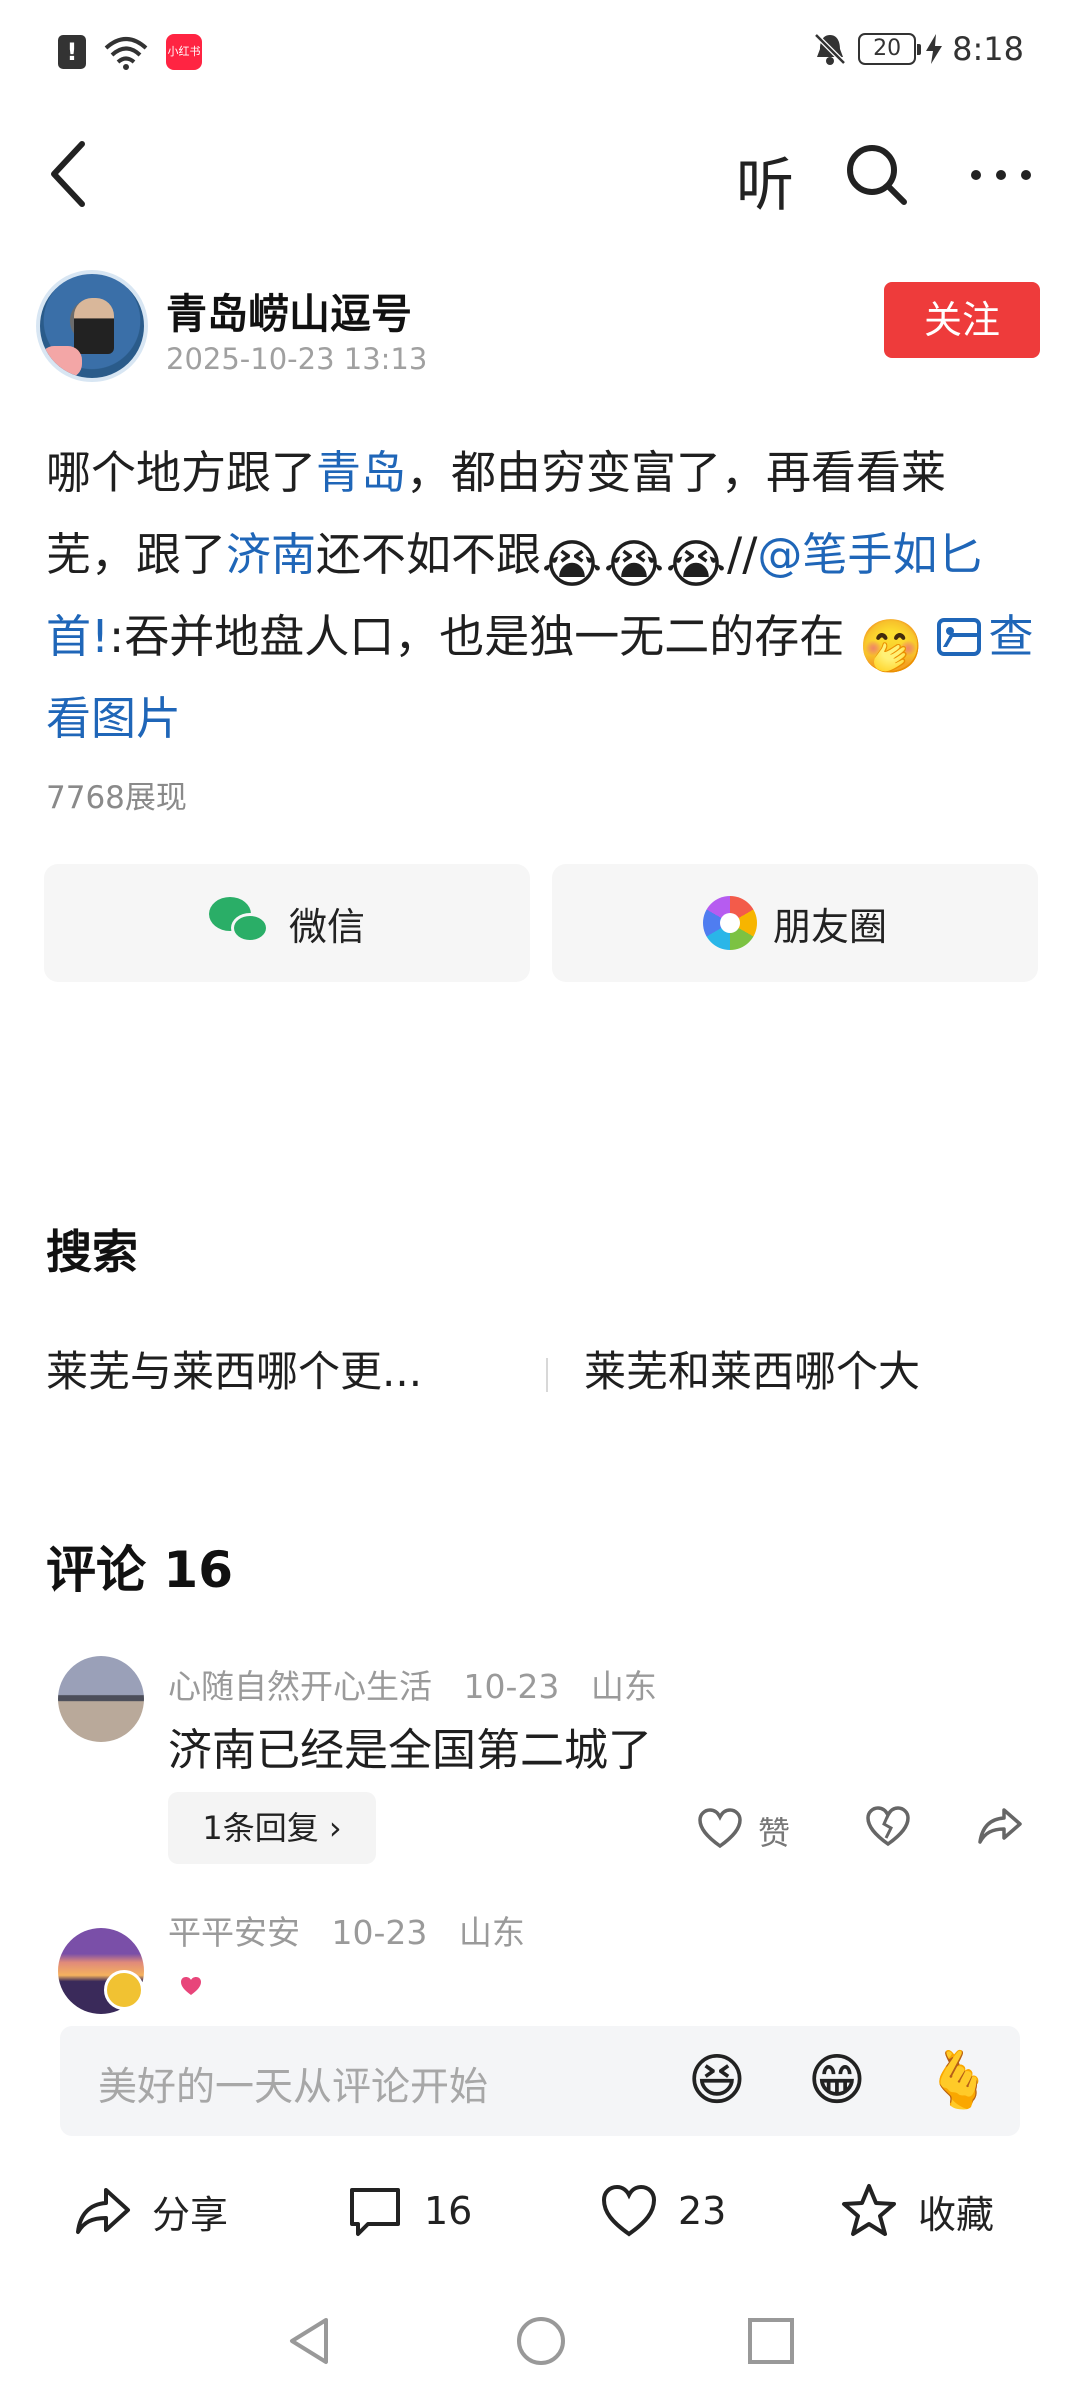  Describe the element at coordinates (70, 174) in the screenshot. I see `back-icon` at that location.